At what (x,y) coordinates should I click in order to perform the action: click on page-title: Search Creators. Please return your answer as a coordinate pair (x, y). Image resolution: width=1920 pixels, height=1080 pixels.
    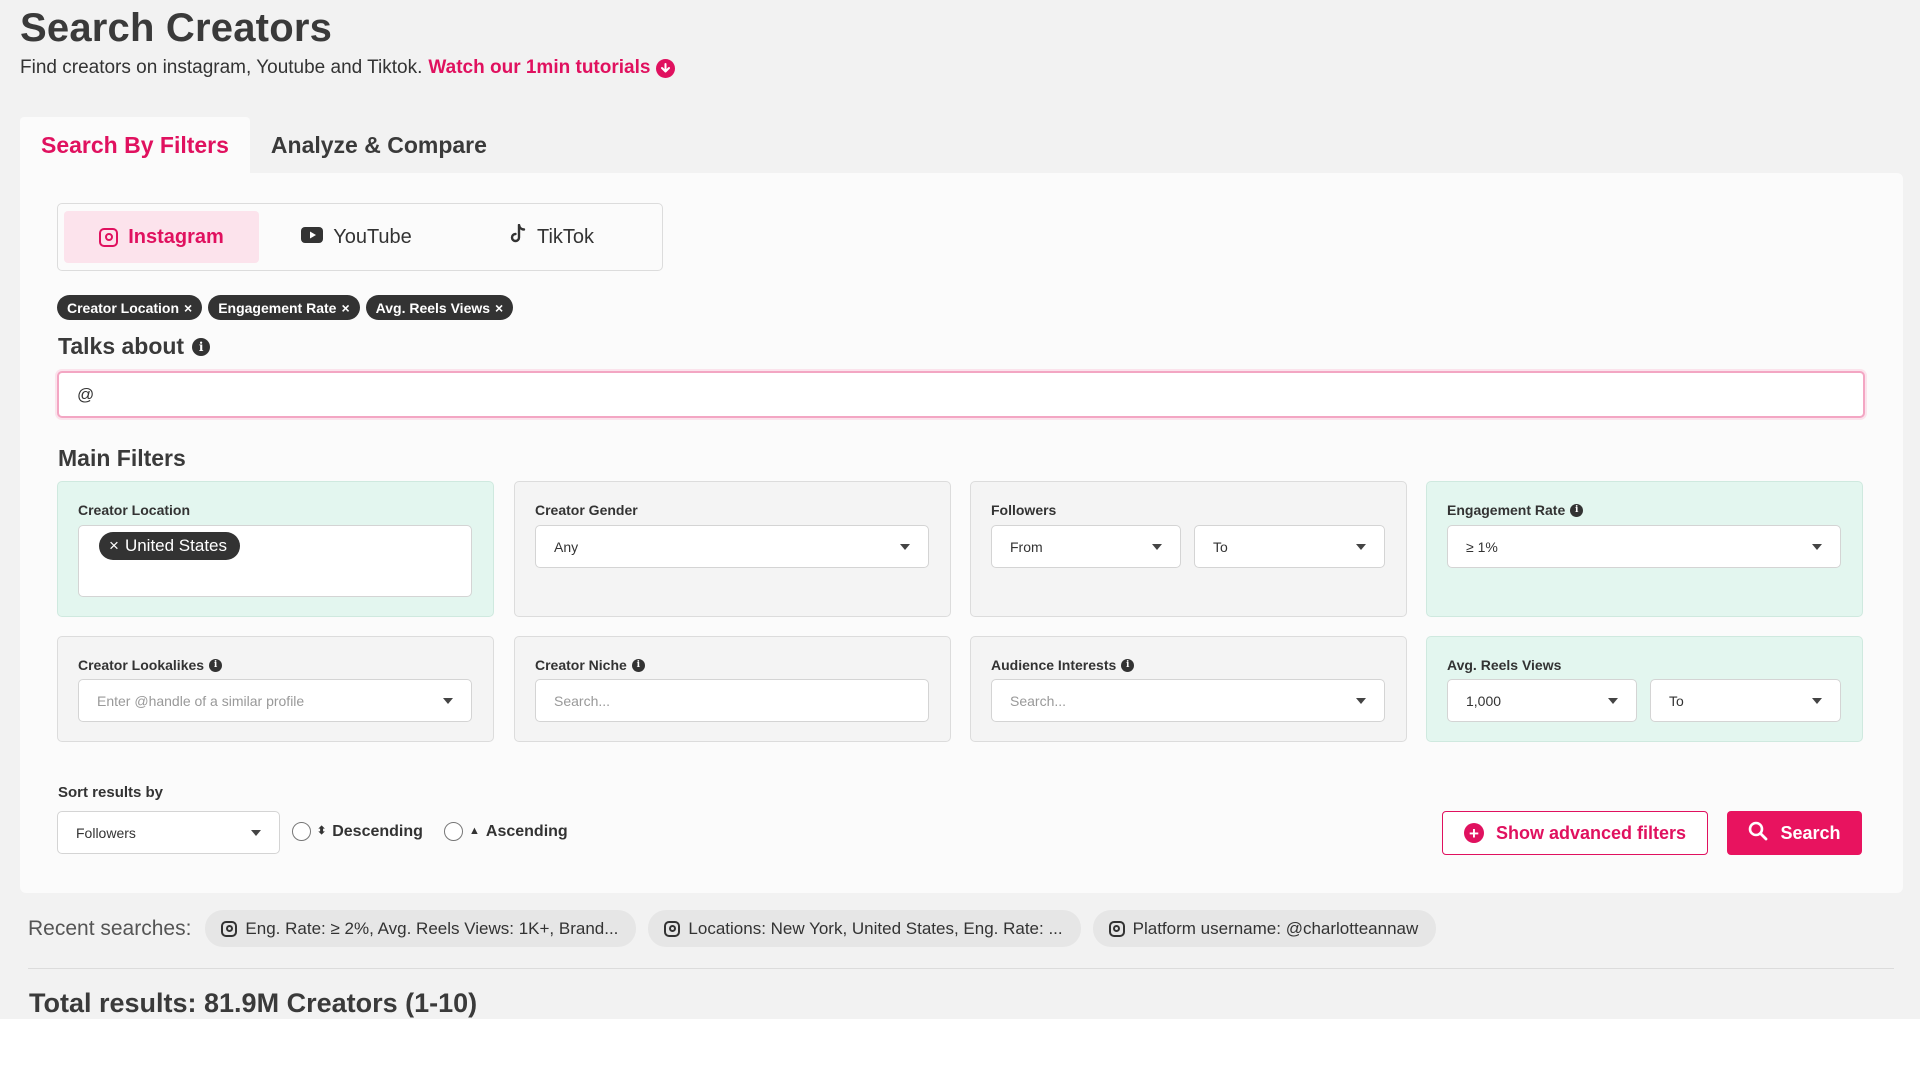
    Looking at the image, I should click on (176, 28).